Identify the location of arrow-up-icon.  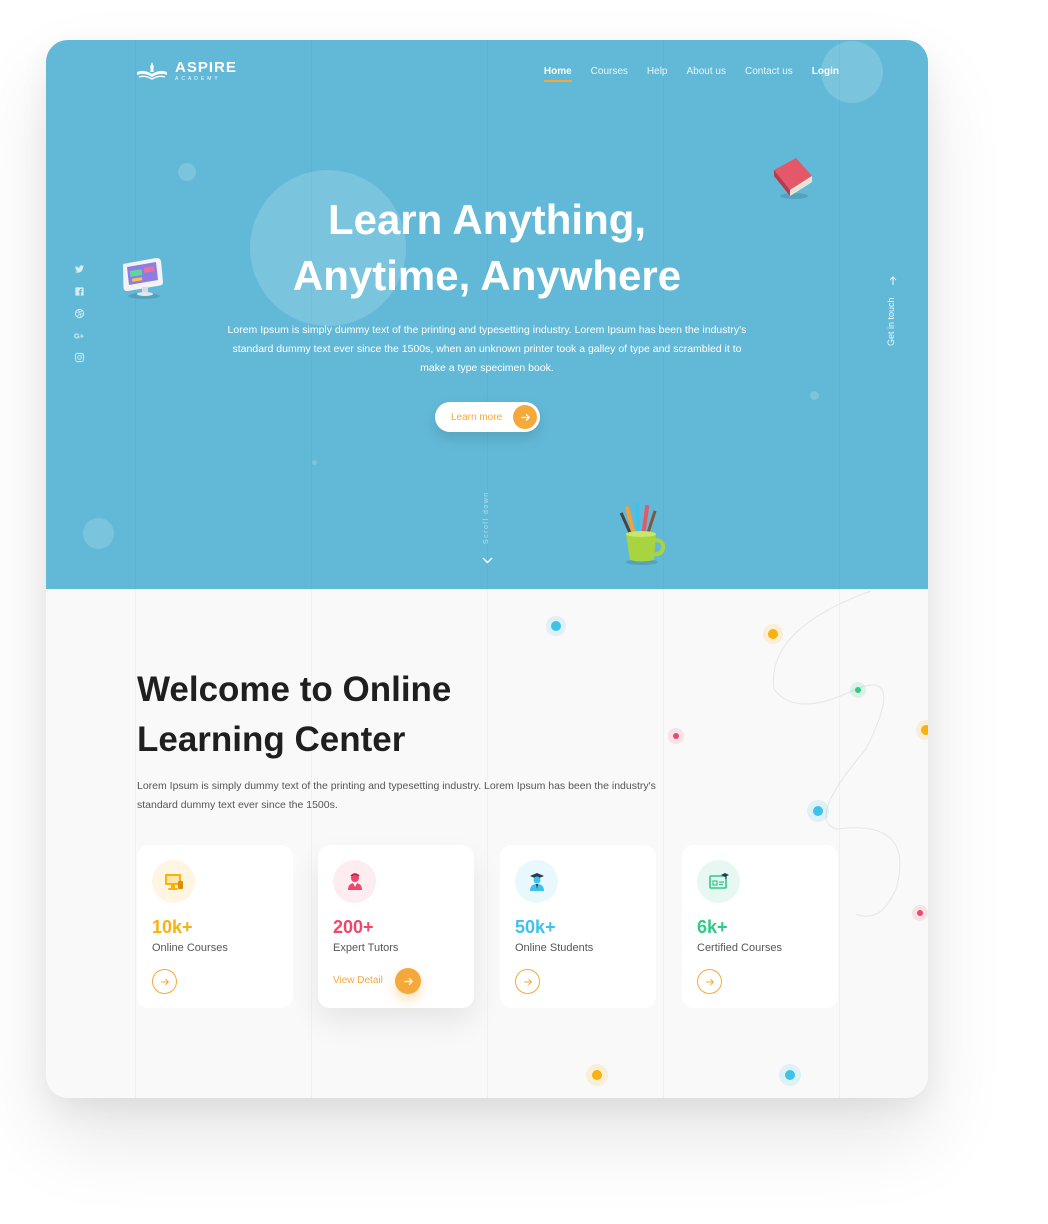
(893, 280).